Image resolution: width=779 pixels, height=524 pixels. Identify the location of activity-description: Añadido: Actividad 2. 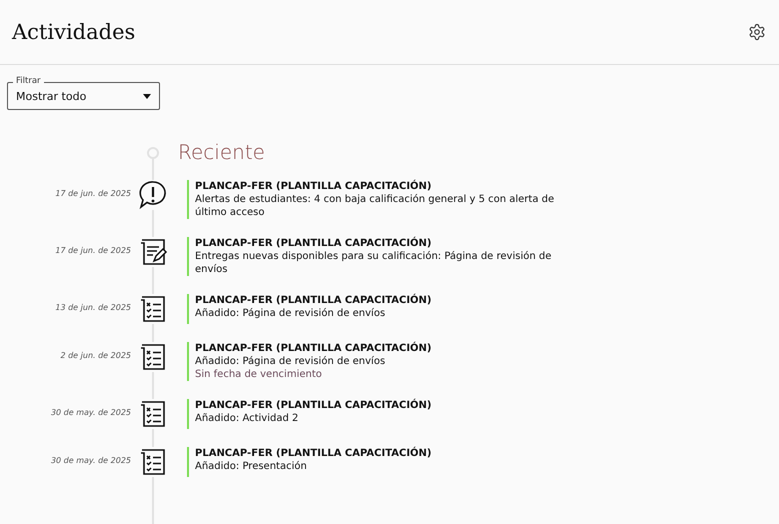
(247, 418).